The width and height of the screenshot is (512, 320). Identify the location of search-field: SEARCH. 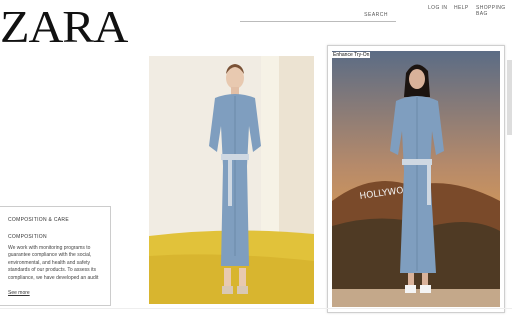
(318, 16).